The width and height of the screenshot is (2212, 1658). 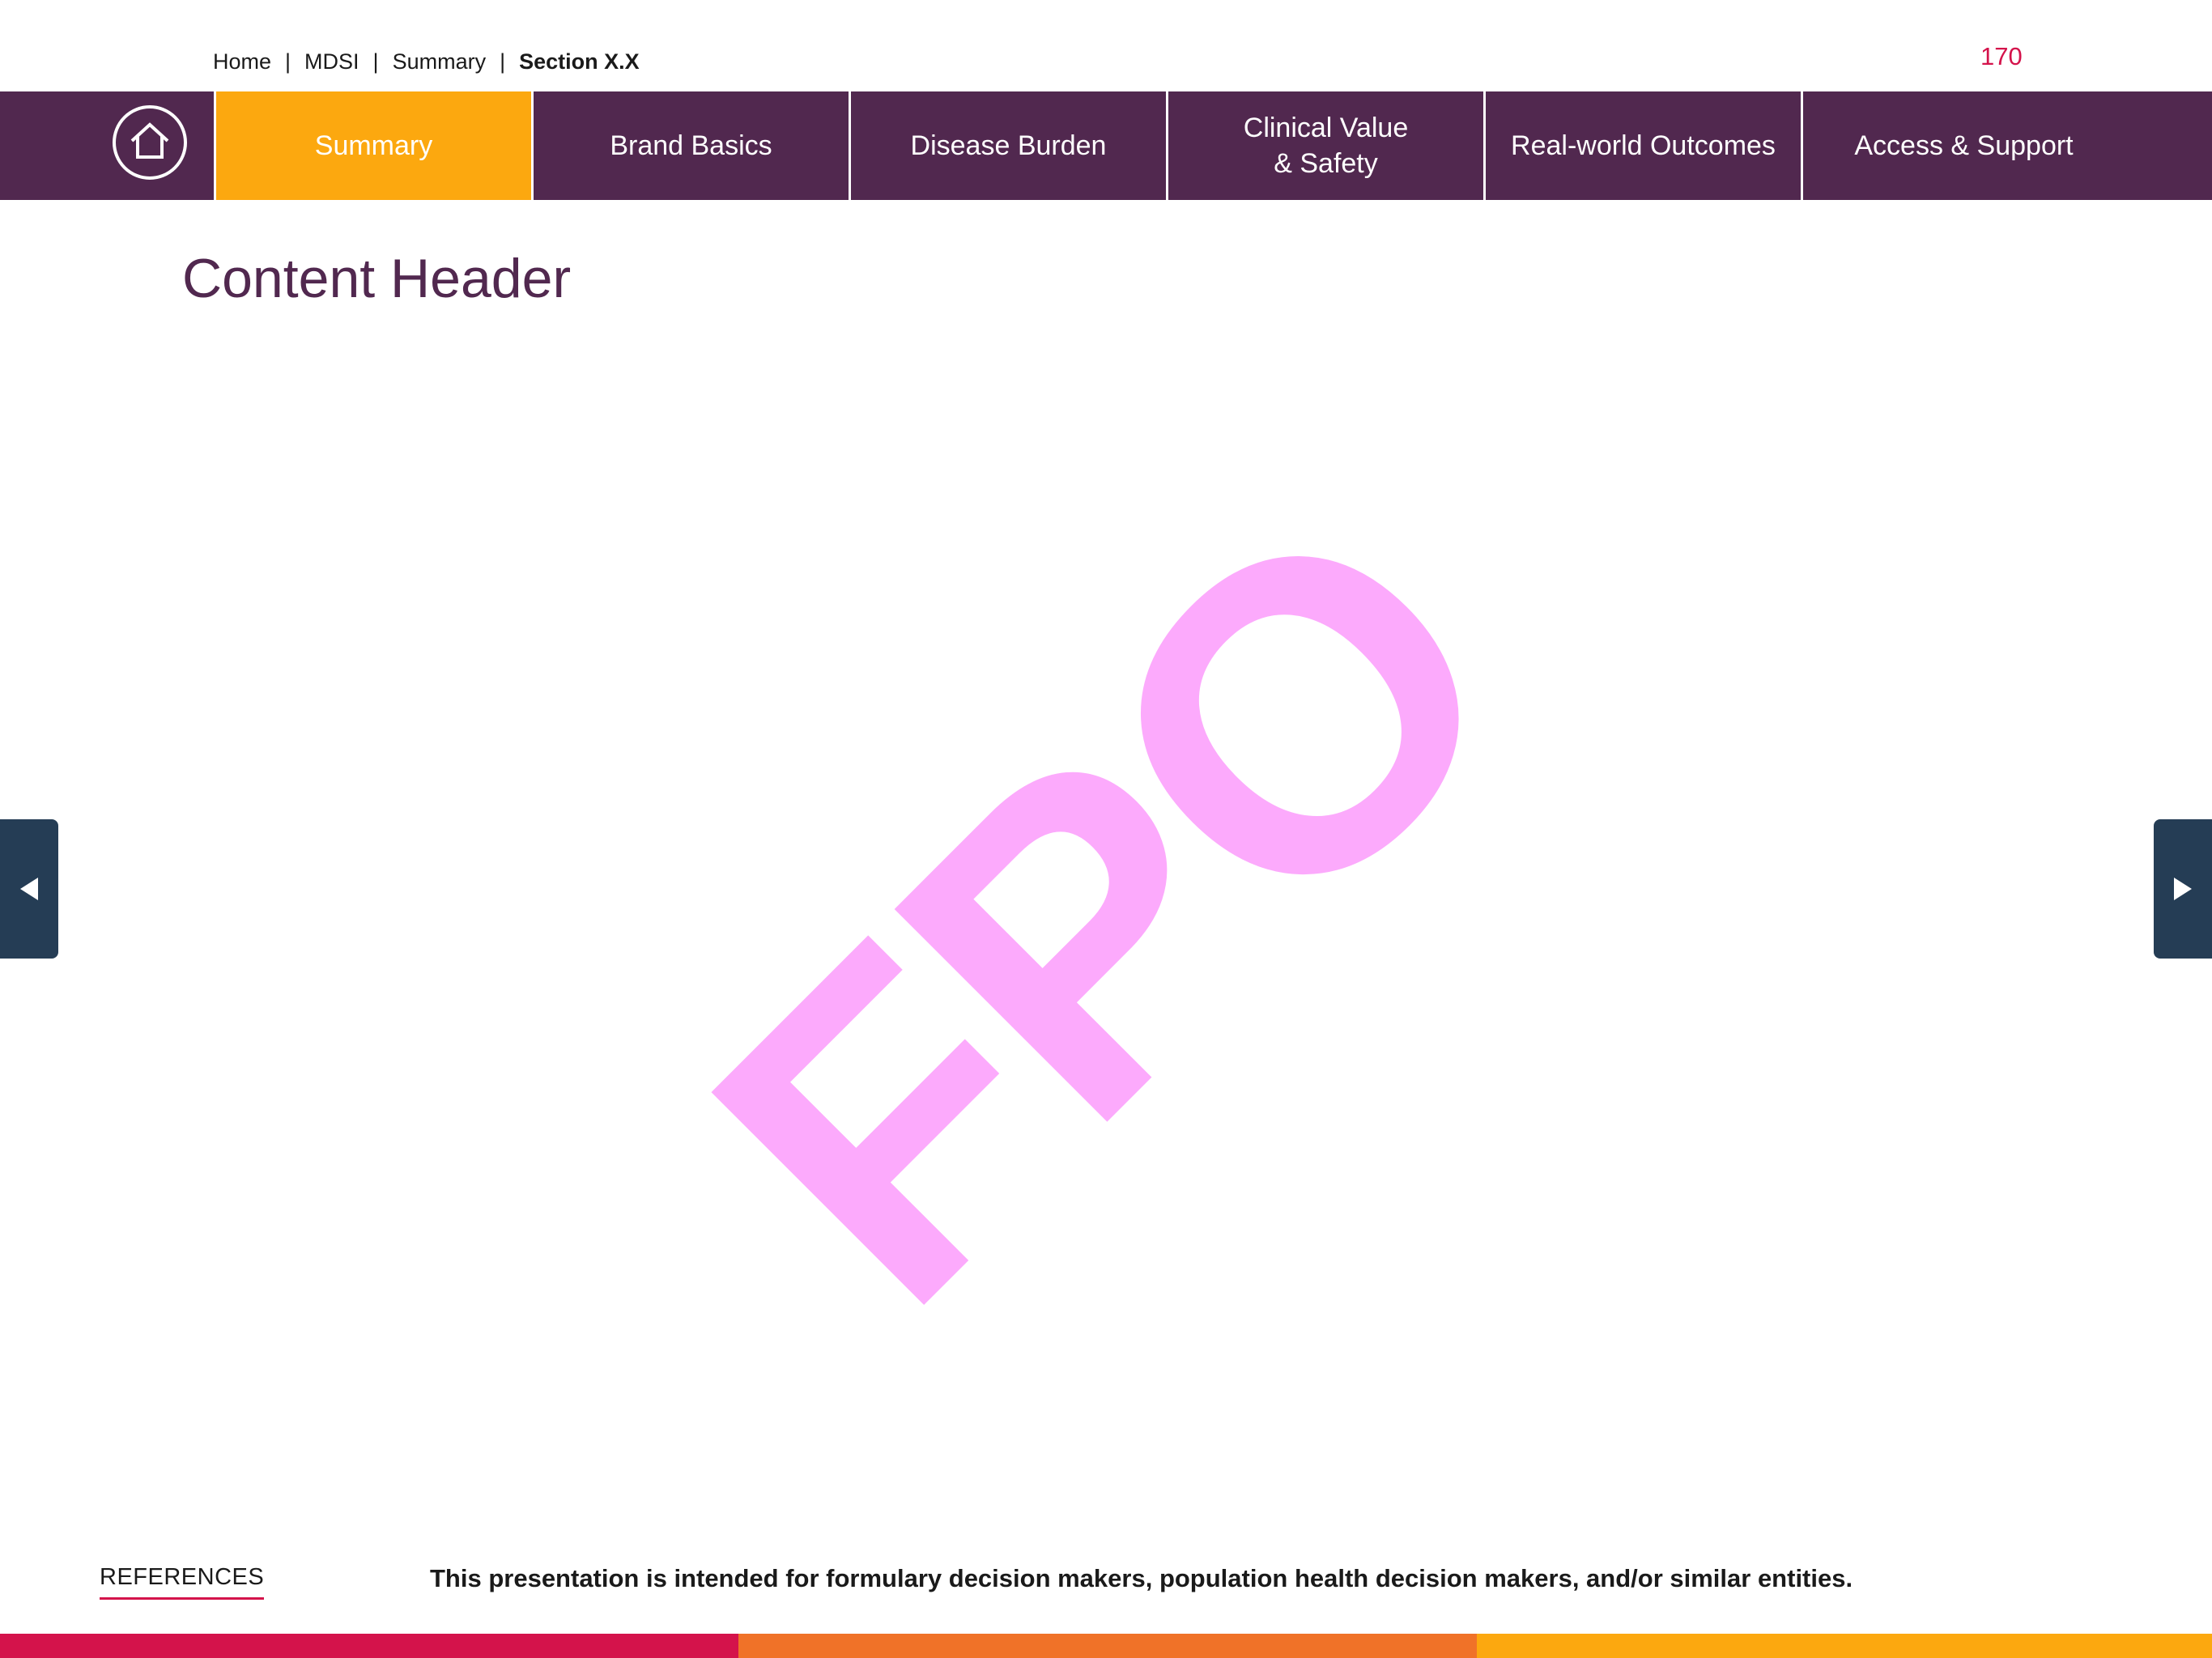 What do you see at coordinates (369, 1646) in the screenshot?
I see `color-bar-segment-red` at bounding box center [369, 1646].